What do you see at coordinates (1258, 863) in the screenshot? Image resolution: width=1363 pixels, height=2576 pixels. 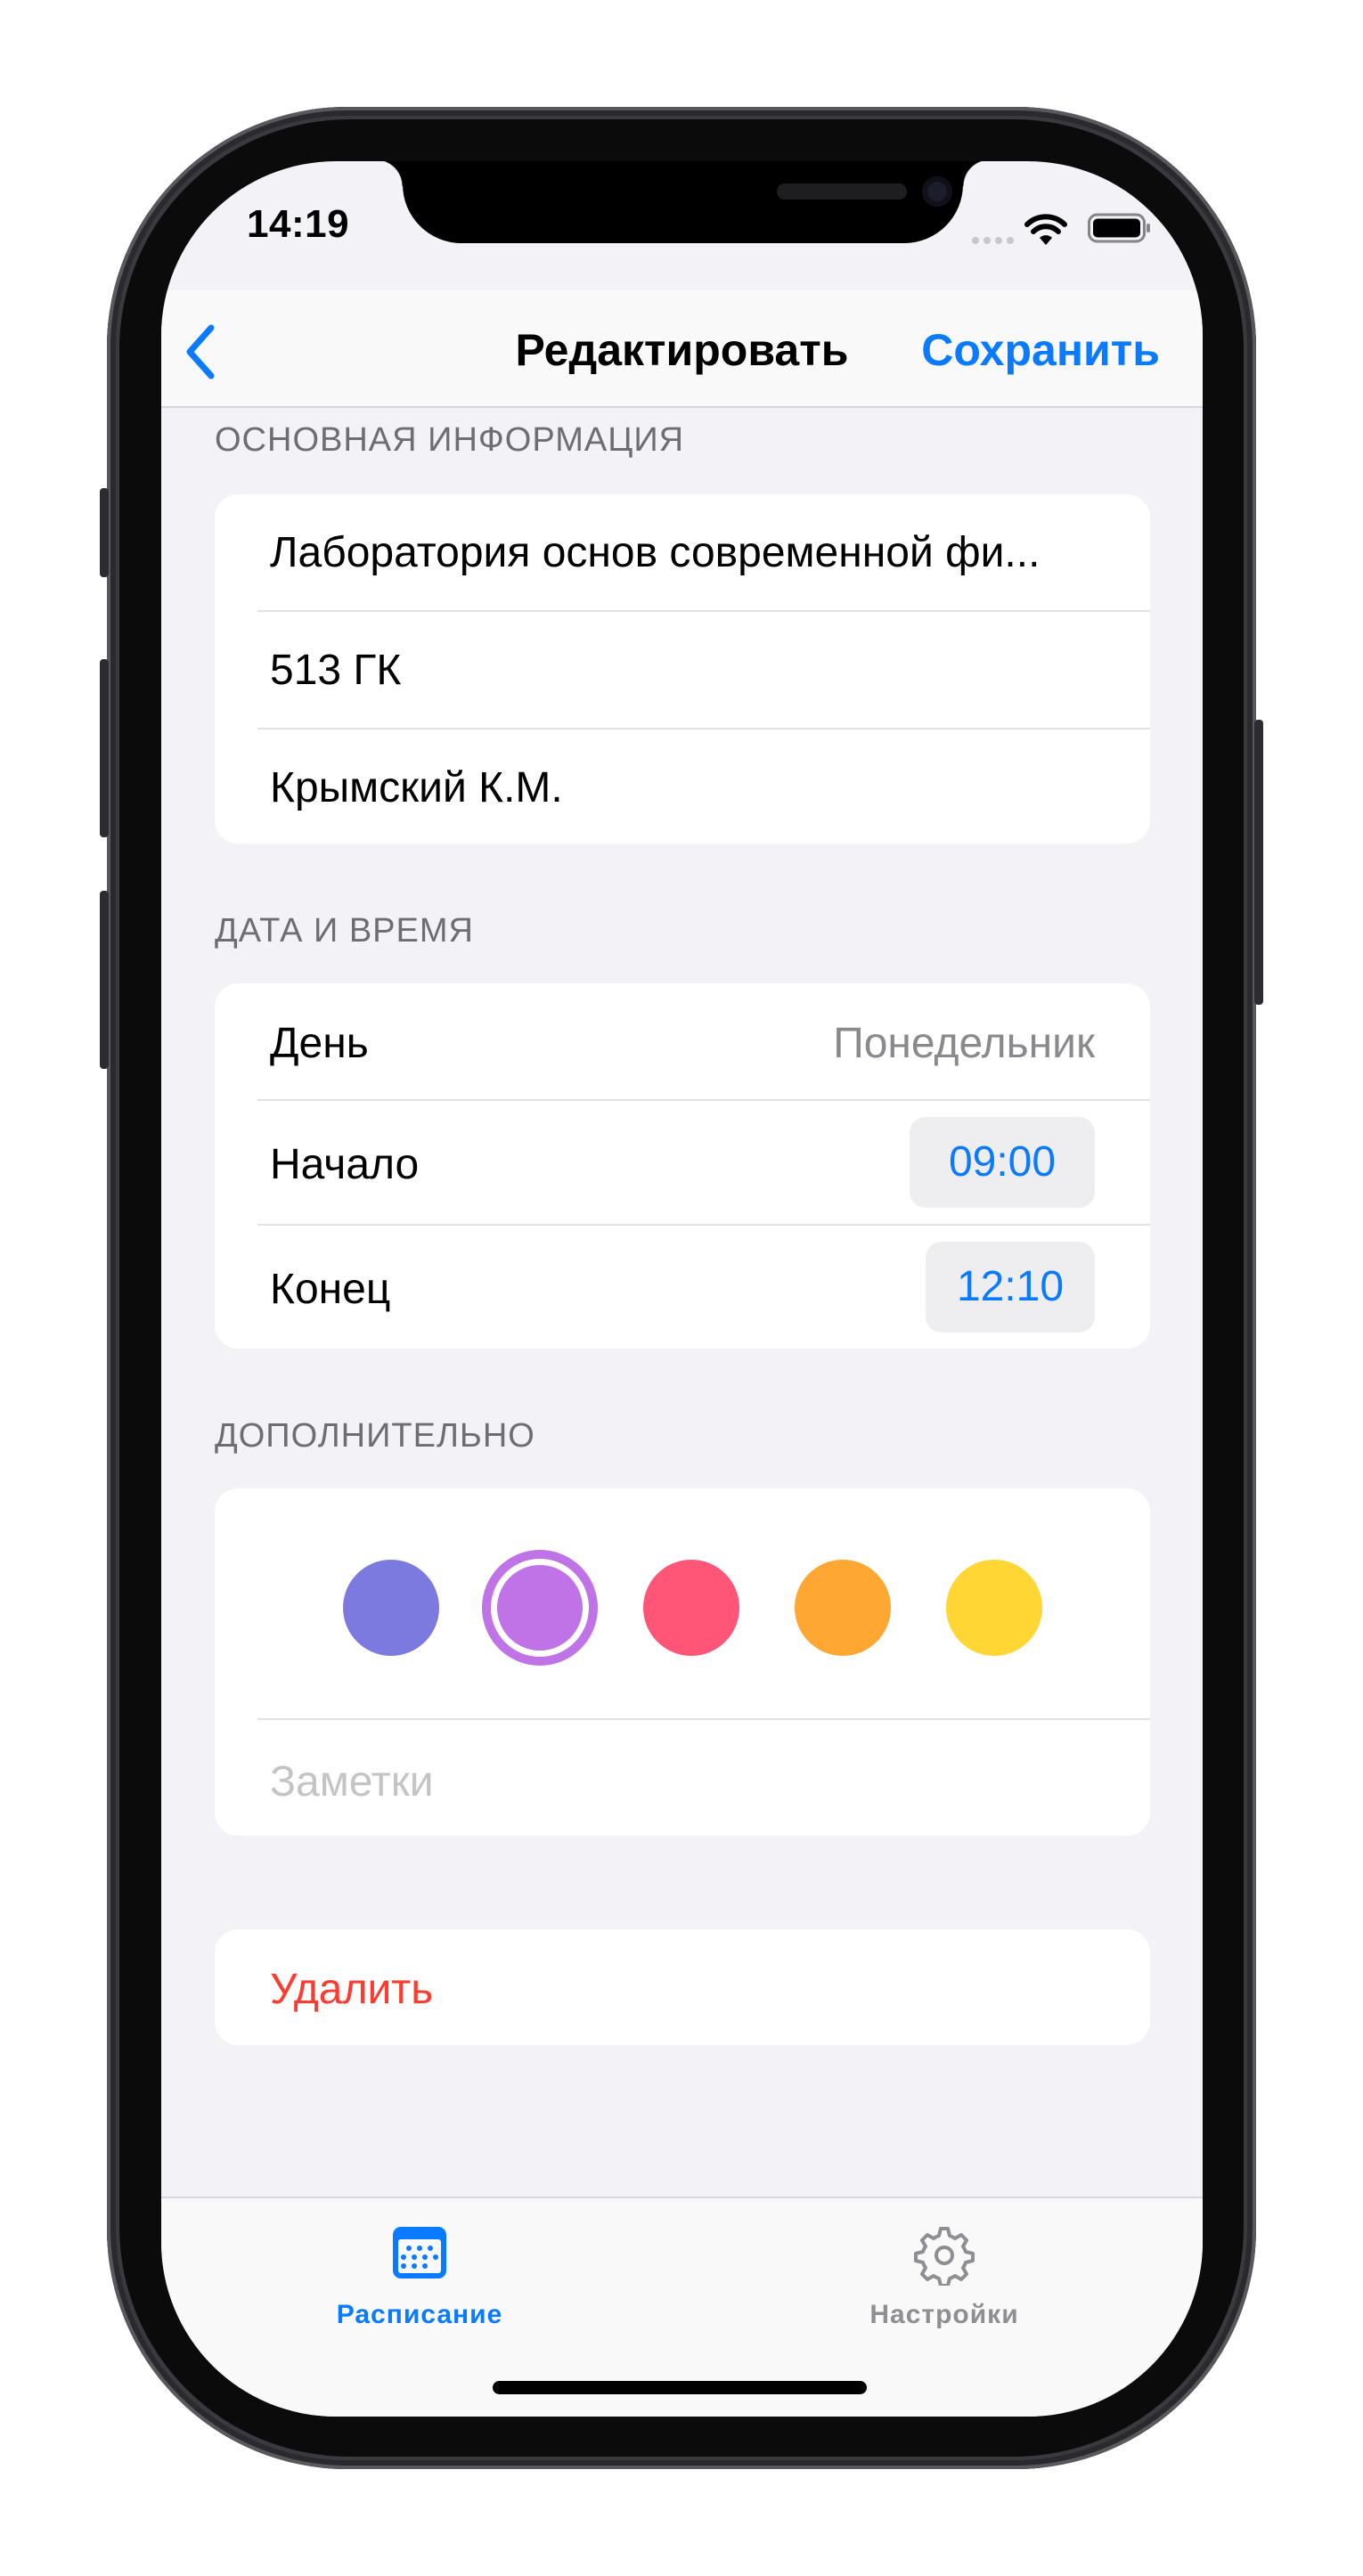 I see `power-button` at bounding box center [1258, 863].